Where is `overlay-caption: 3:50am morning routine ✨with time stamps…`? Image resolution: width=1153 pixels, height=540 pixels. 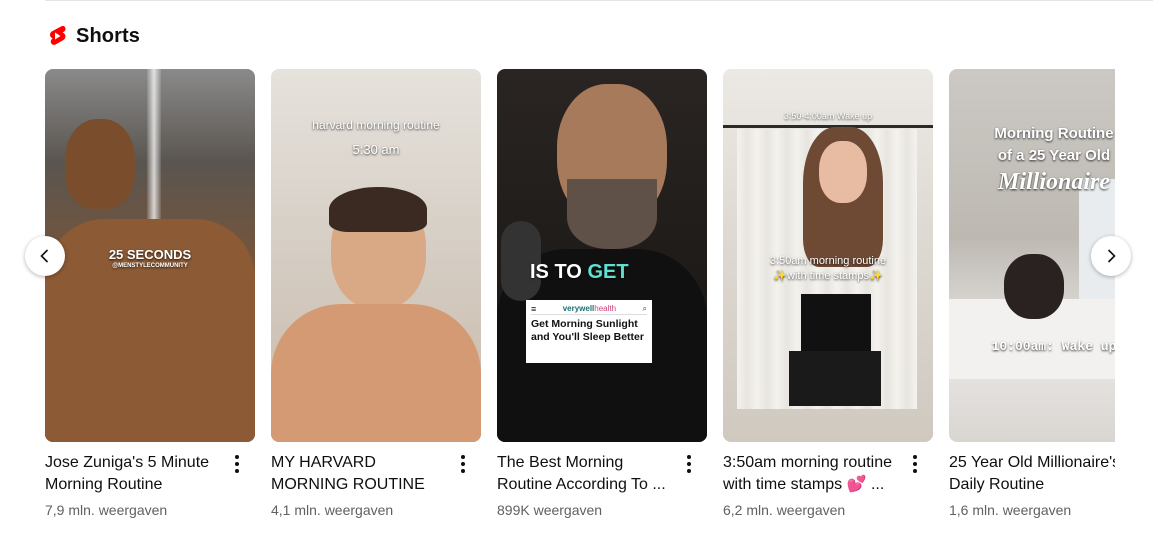 overlay-caption: 3:50am morning routine ✨with time stamps… is located at coordinates (828, 268).